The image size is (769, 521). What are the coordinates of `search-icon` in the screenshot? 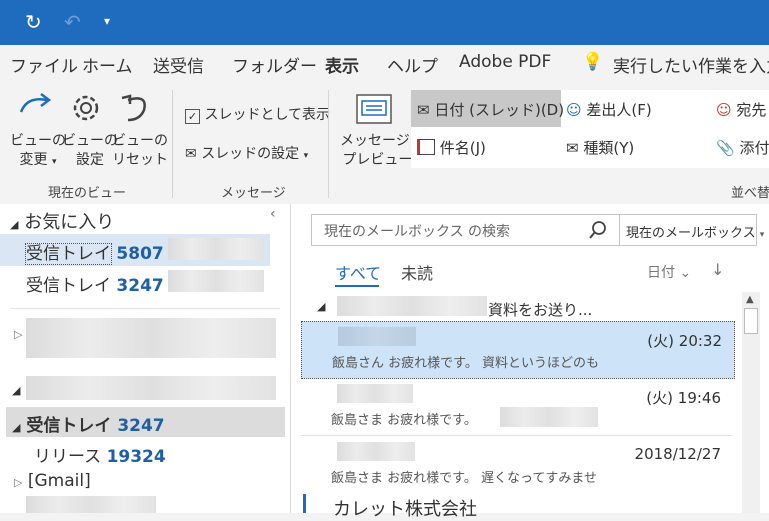 It's located at (598, 230).